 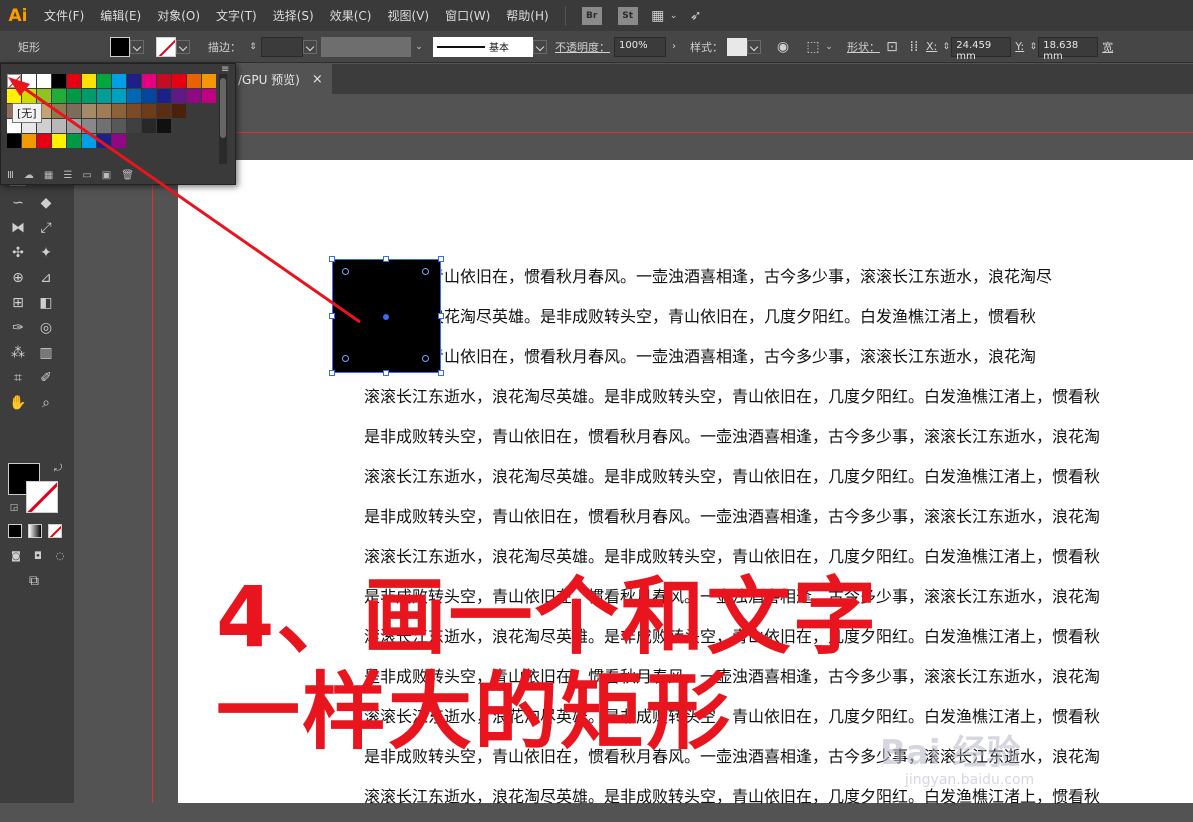 I want to click on menu-file: 文件(F), so click(x=64, y=15).